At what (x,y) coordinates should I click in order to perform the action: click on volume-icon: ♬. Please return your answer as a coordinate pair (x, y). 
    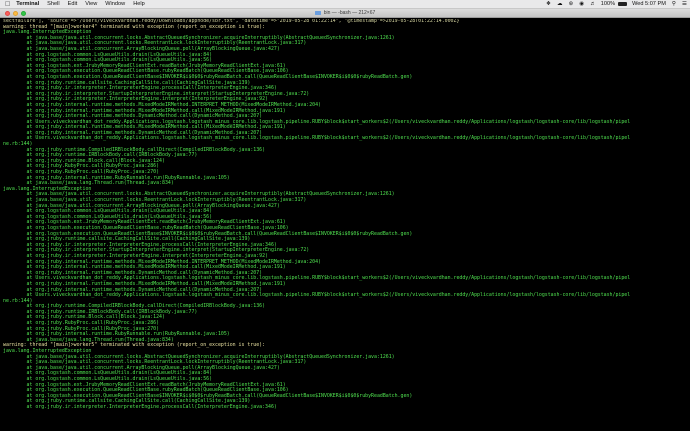
    Looking at the image, I should click on (593, 4).